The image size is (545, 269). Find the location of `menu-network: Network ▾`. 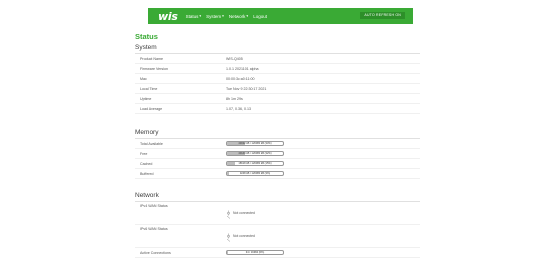

menu-network: Network ▾ is located at coordinates (238, 16).